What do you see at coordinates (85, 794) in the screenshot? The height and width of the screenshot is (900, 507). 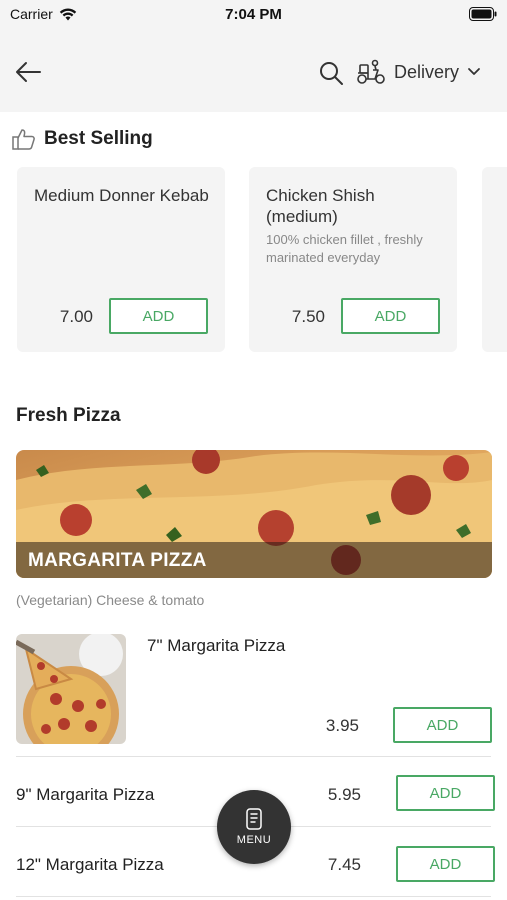 I see `item-name: 9" Margarita Pizza` at bounding box center [85, 794].